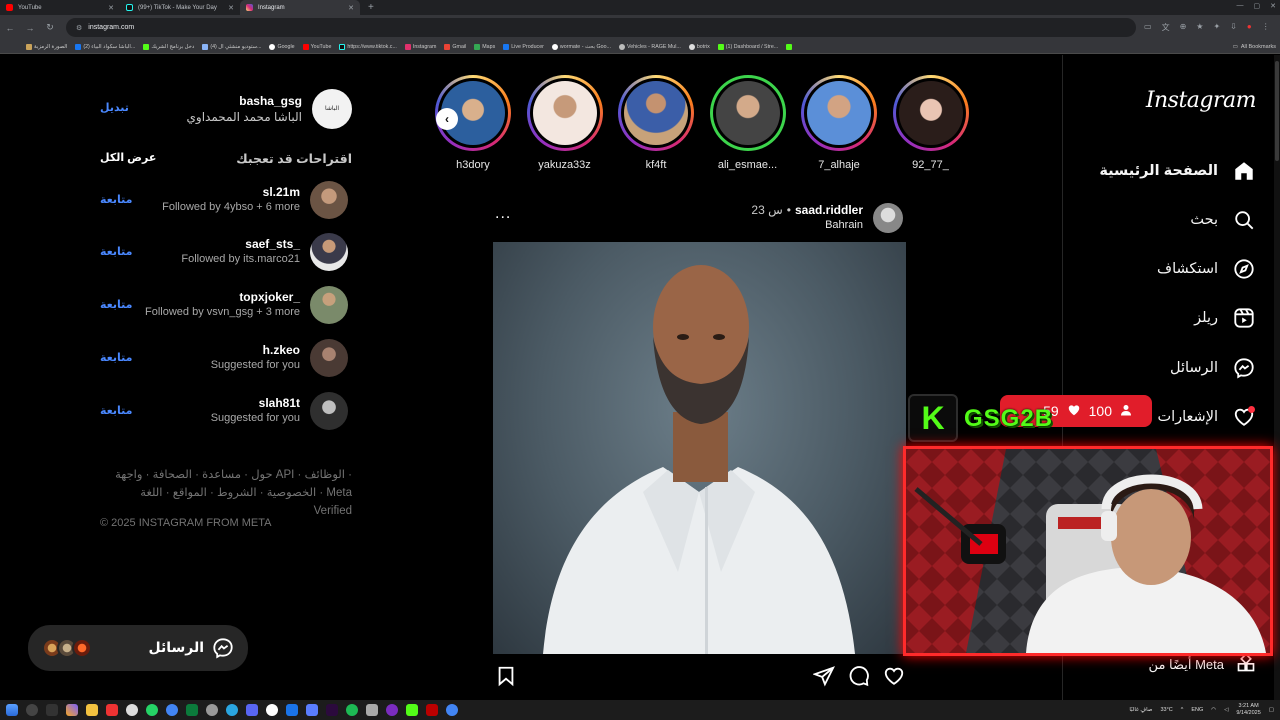 This screenshot has width=1280, height=720. What do you see at coordinates (252, 710) in the screenshot?
I see `discord-icon` at bounding box center [252, 710].